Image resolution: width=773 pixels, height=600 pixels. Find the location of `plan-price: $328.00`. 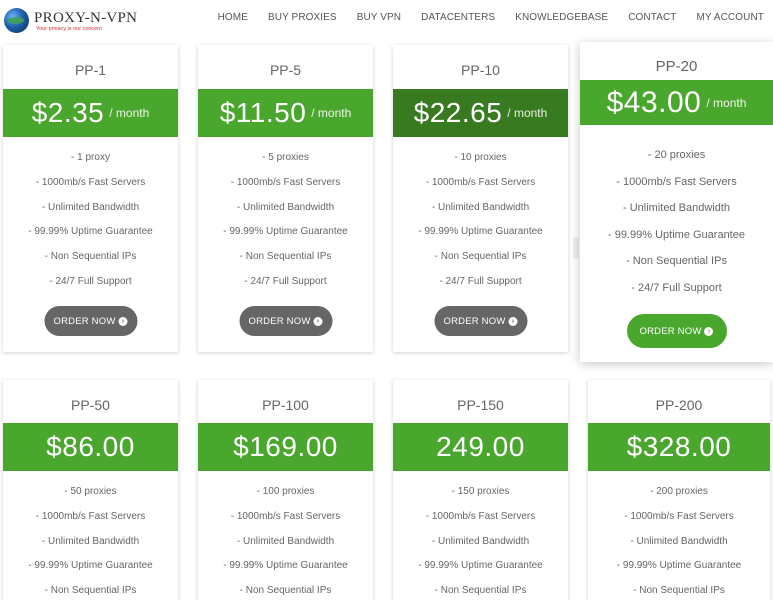

plan-price: $328.00 is located at coordinates (679, 446).